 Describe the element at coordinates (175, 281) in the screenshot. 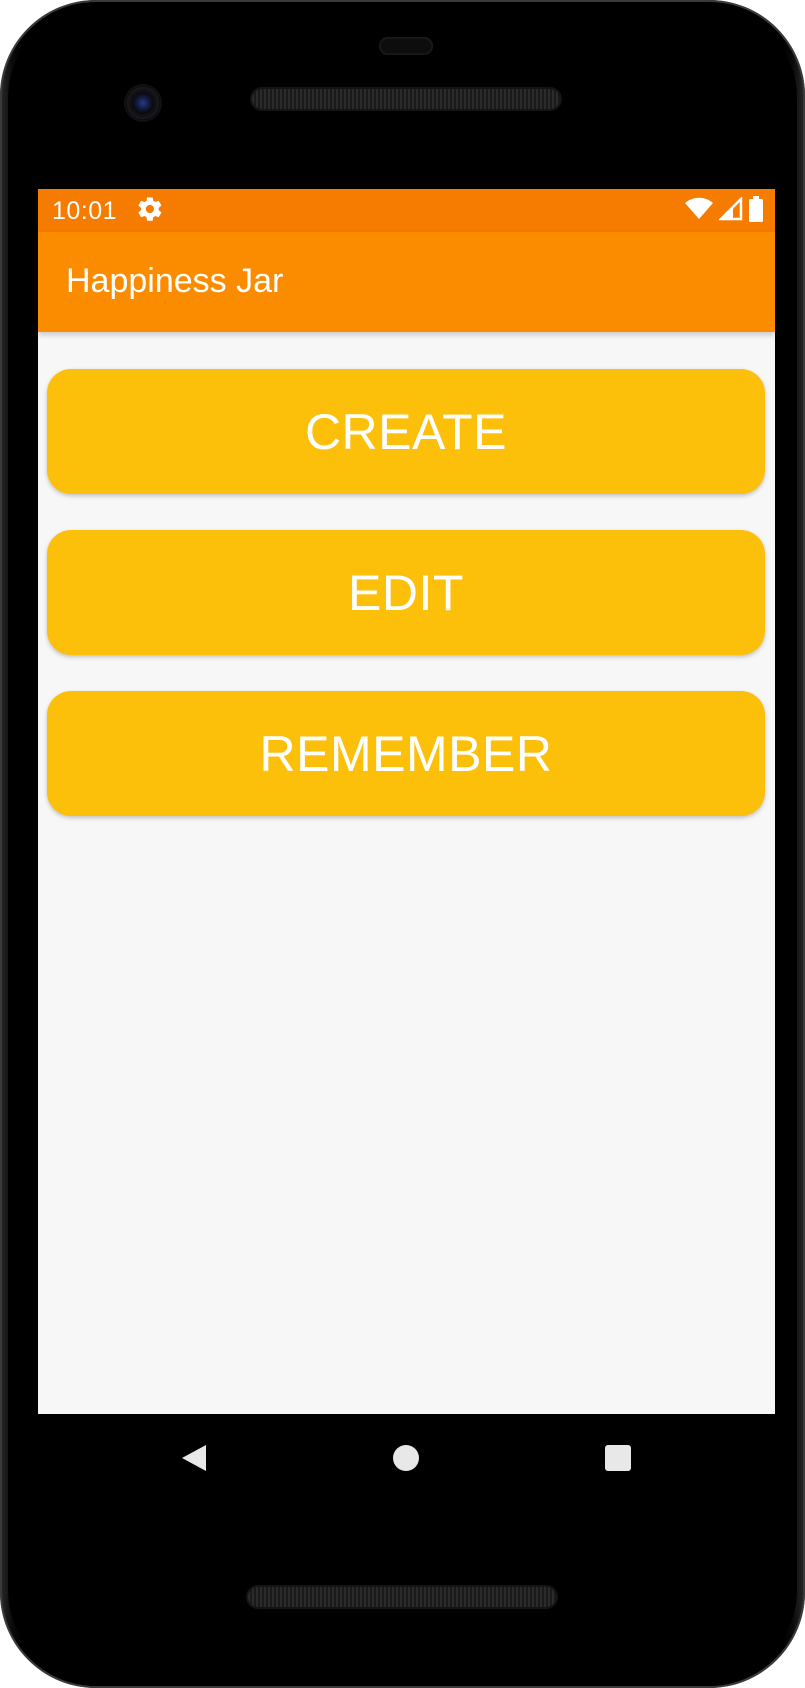

I see `app-title: Happiness Jar` at that location.